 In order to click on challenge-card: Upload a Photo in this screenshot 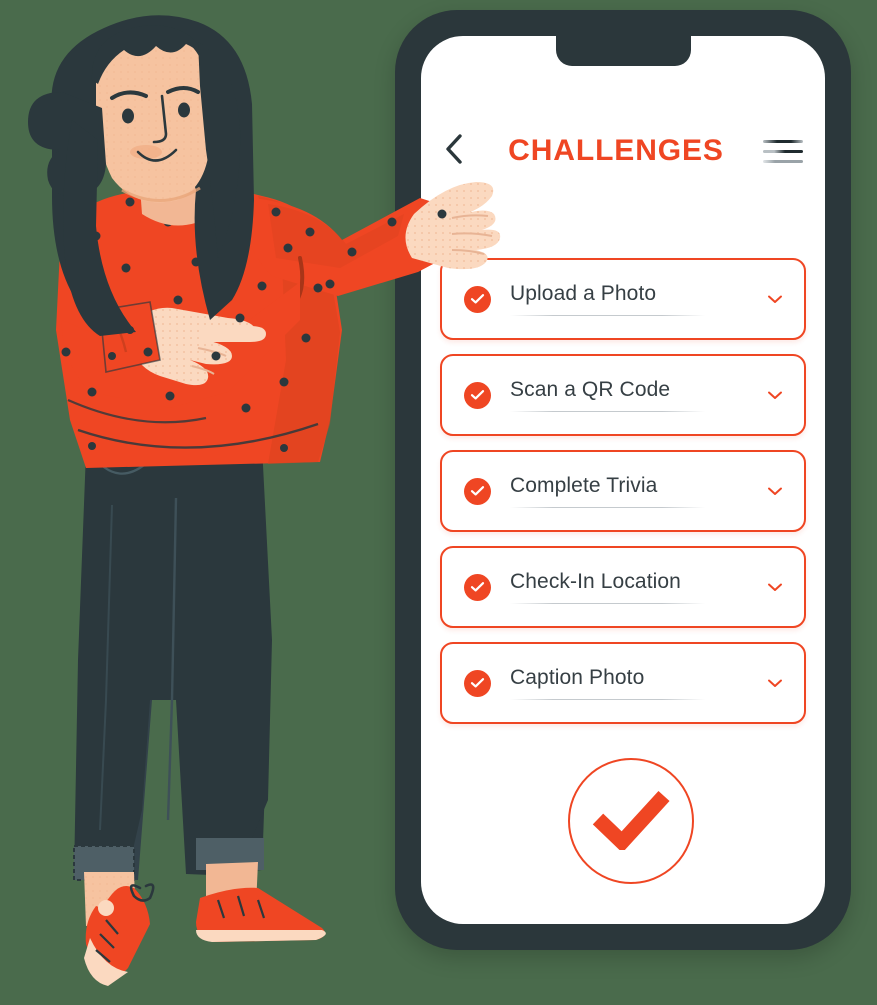, I will do `click(623, 299)`.